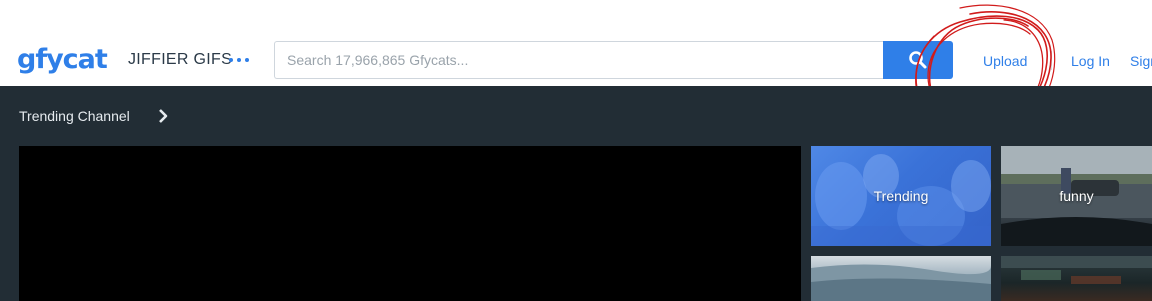 The height and width of the screenshot is (301, 1152). What do you see at coordinates (1051, 60) in the screenshot?
I see `nav-divider` at bounding box center [1051, 60].